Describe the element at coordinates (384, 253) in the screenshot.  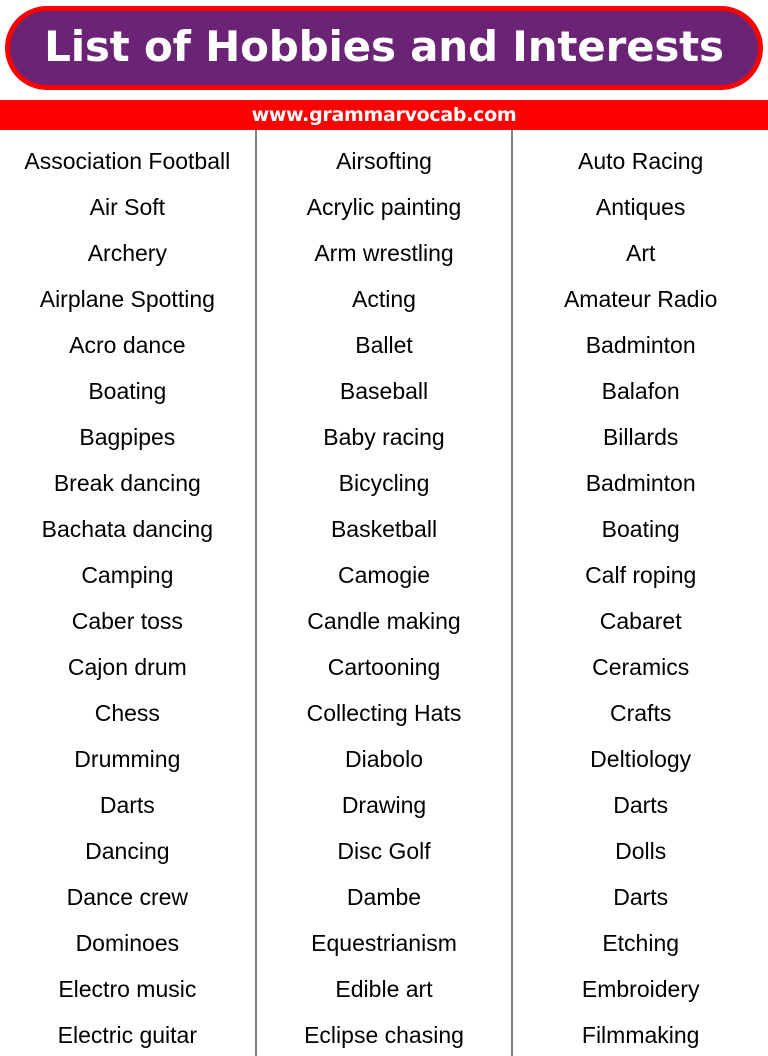
I see `list-item: Arm wrestling` at that location.